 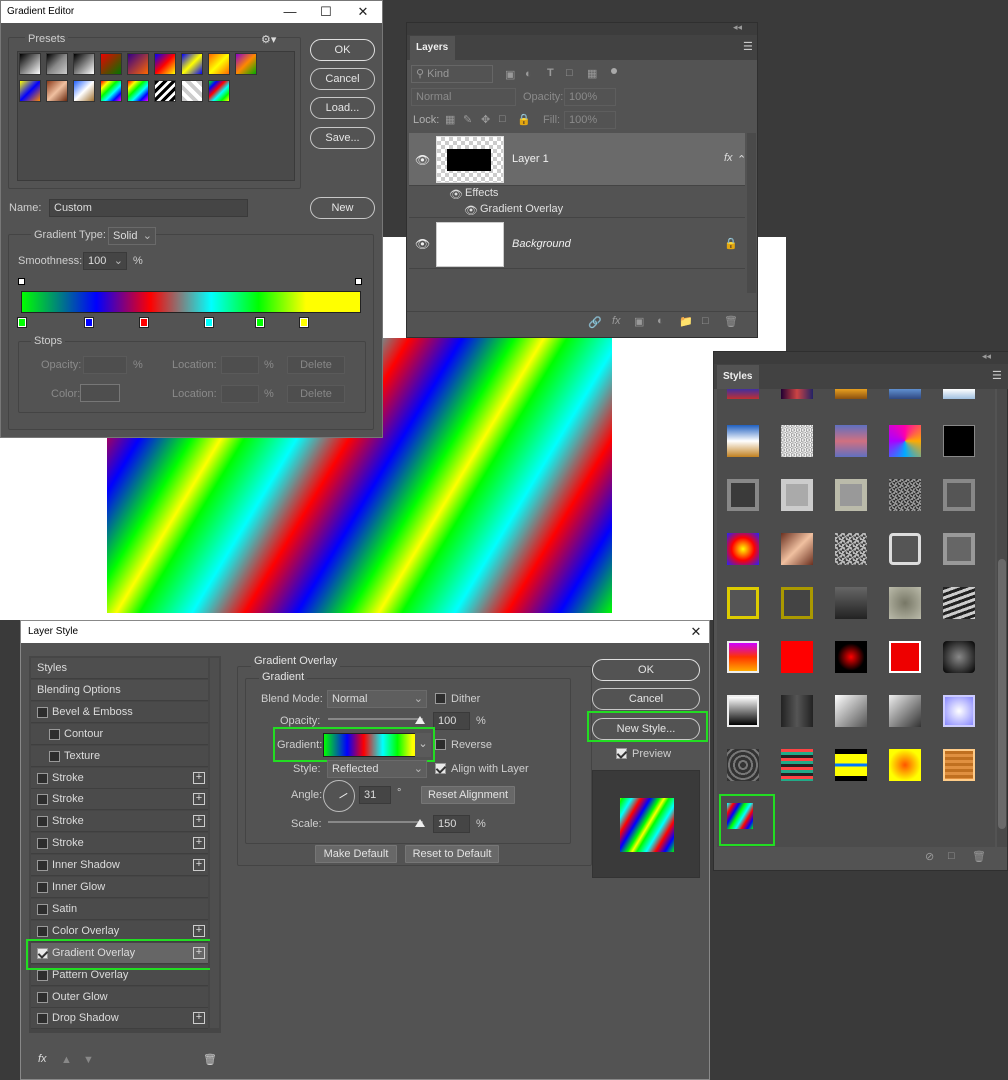 I want to click on collapse-effects-icon: ⌃, so click(x=741, y=159).